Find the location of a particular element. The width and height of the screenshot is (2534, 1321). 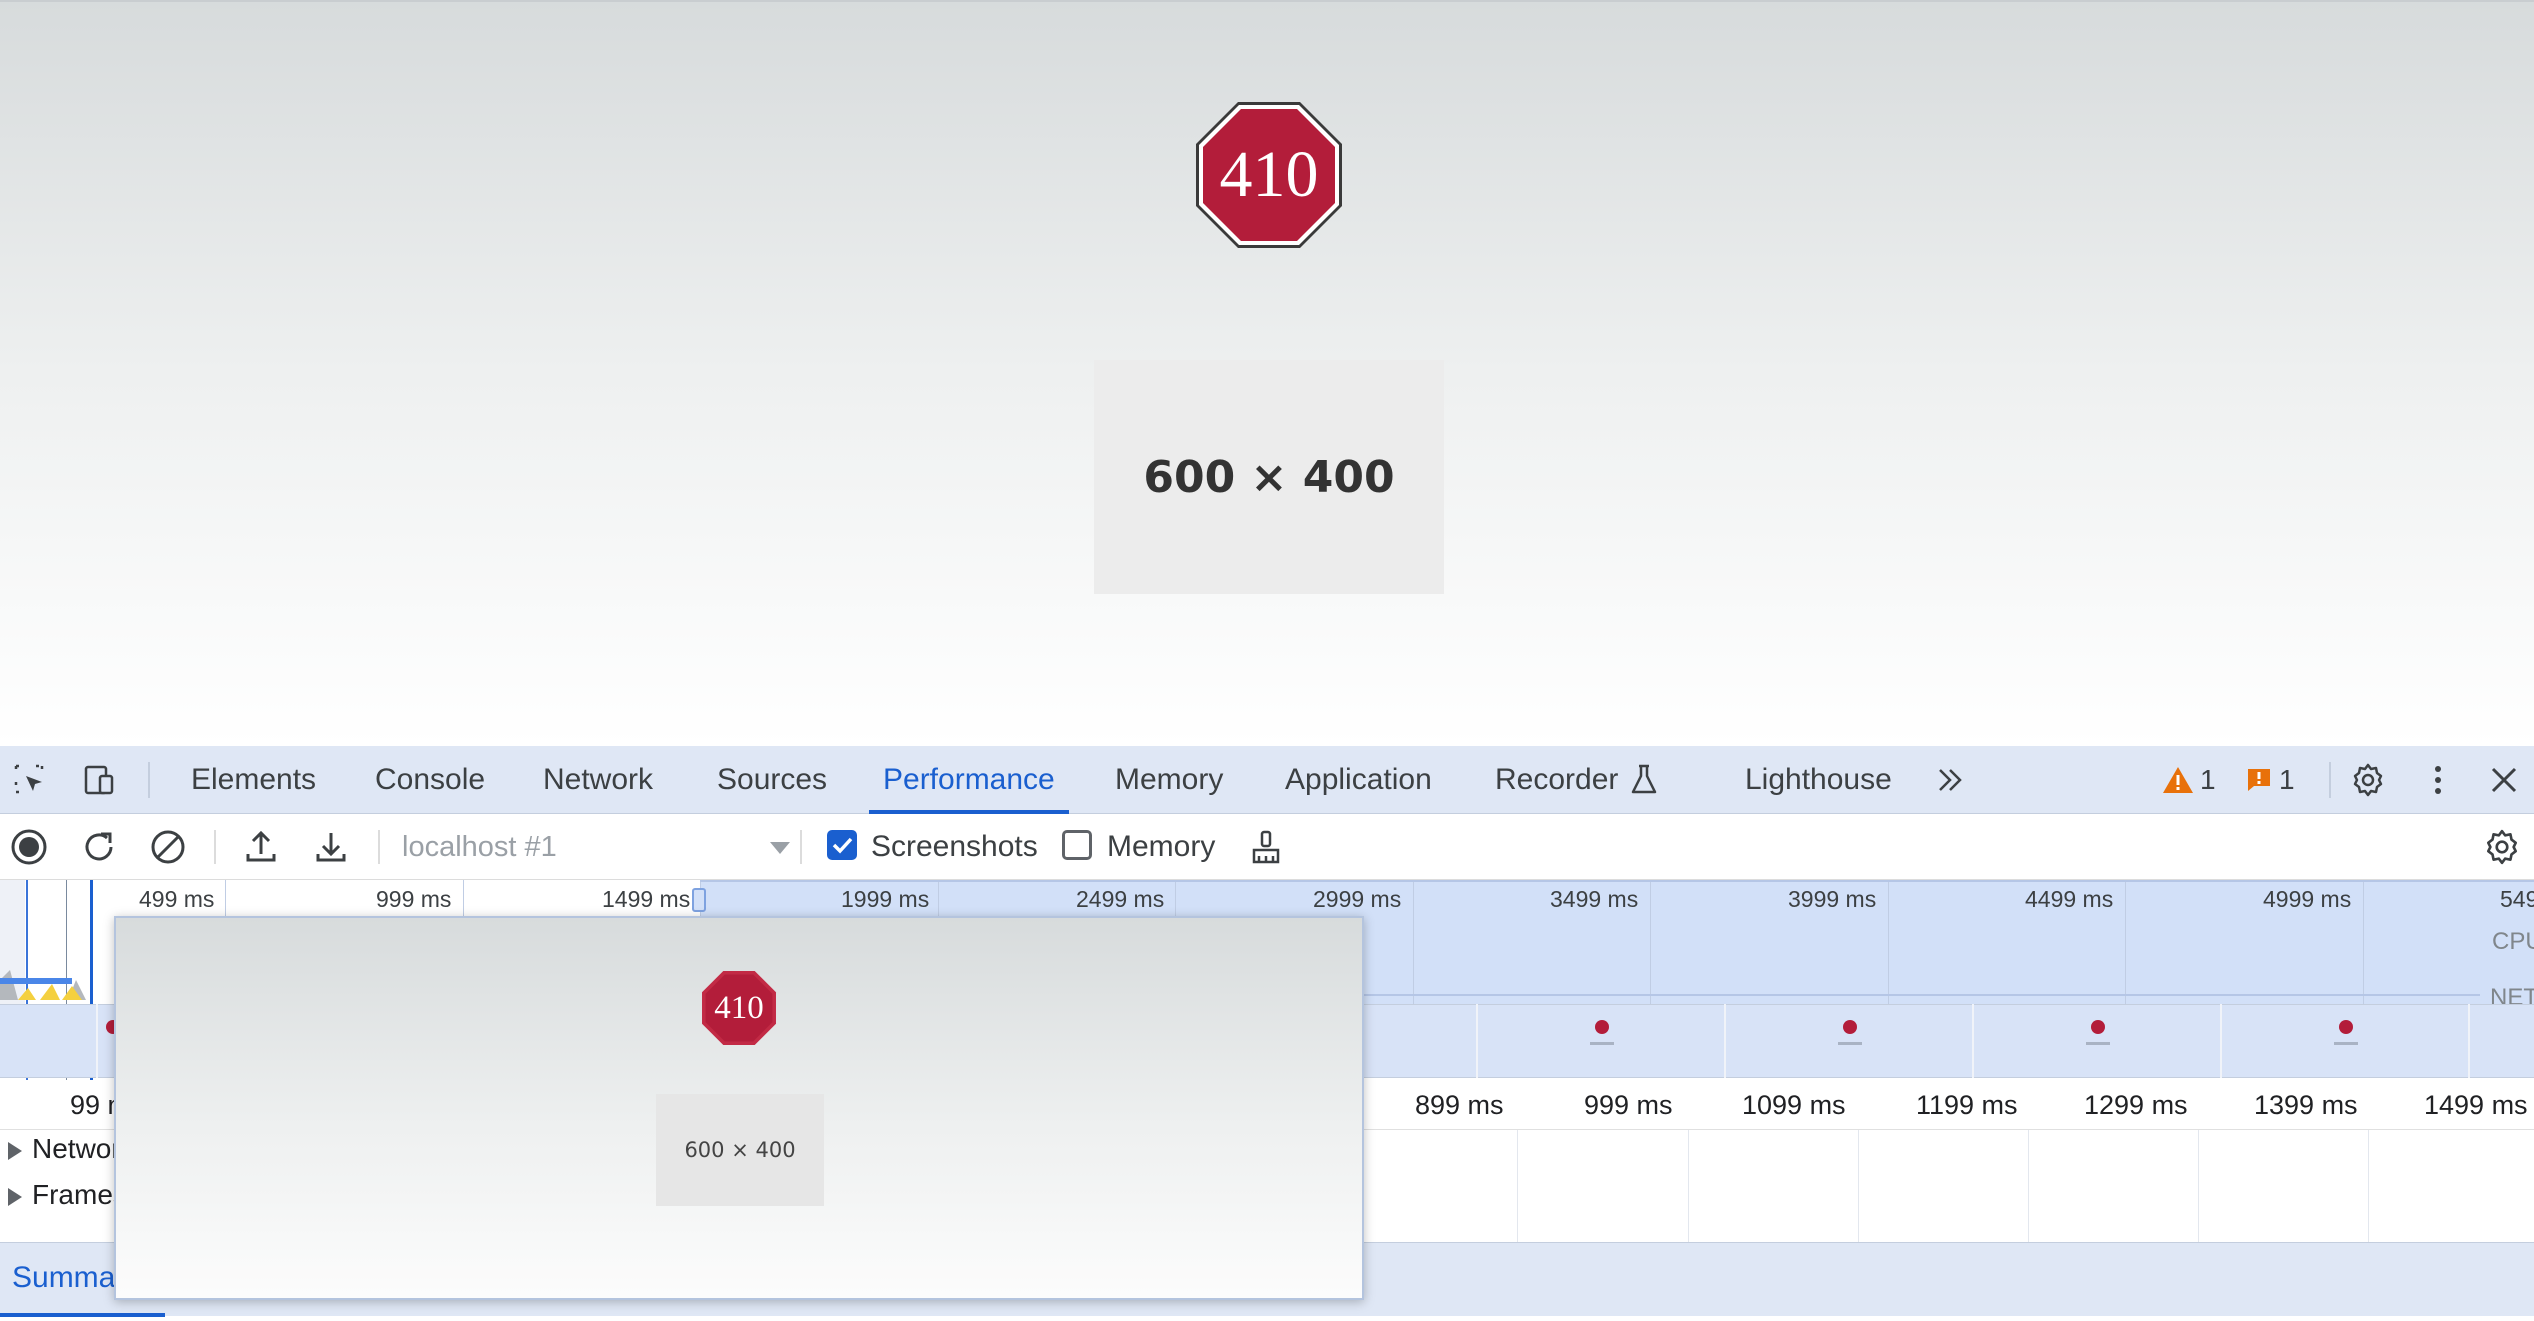

tab-console: Console is located at coordinates (430, 780).